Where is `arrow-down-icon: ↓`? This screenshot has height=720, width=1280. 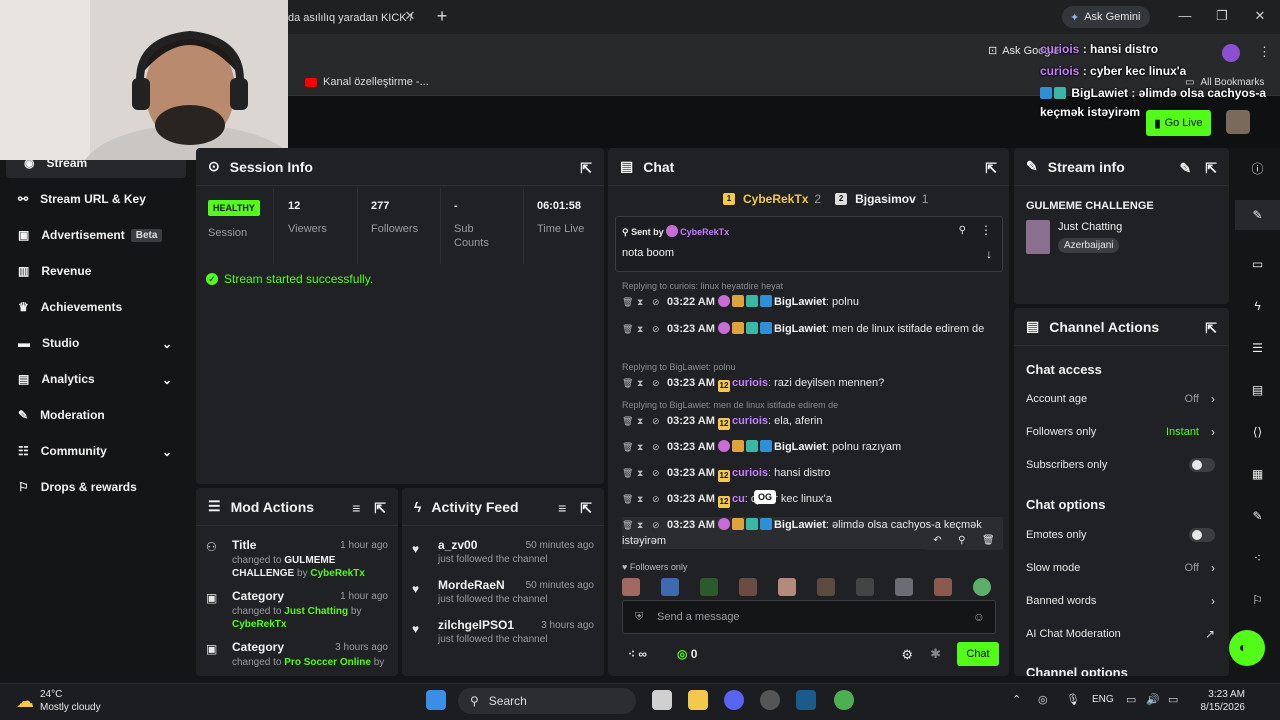
arrow-down-icon: ↓ is located at coordinates (989, 254).